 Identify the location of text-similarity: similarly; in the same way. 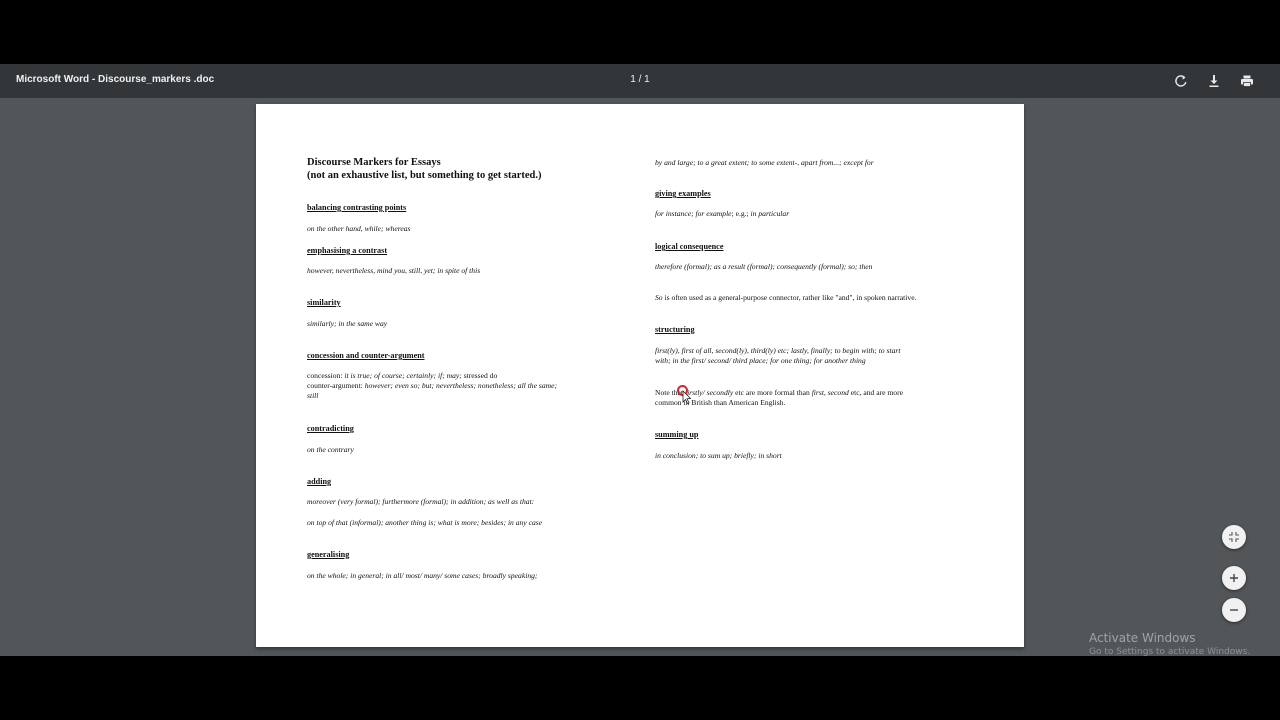
(347, 323).